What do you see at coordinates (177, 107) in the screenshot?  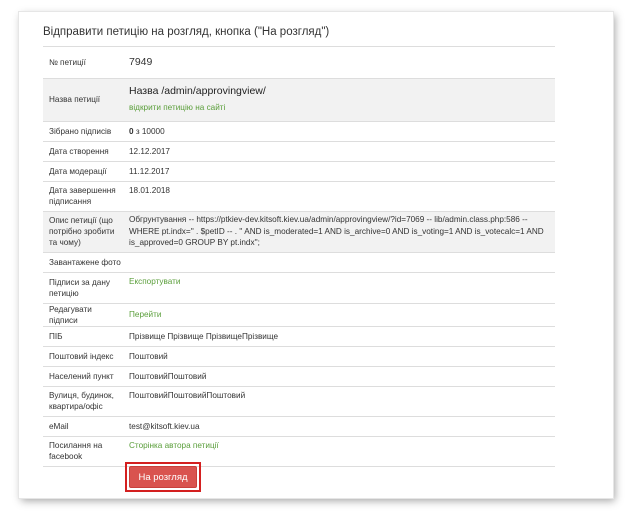 I see `open-petition-link: відкрити петицію на сайті` at bounding box center [177, 107].